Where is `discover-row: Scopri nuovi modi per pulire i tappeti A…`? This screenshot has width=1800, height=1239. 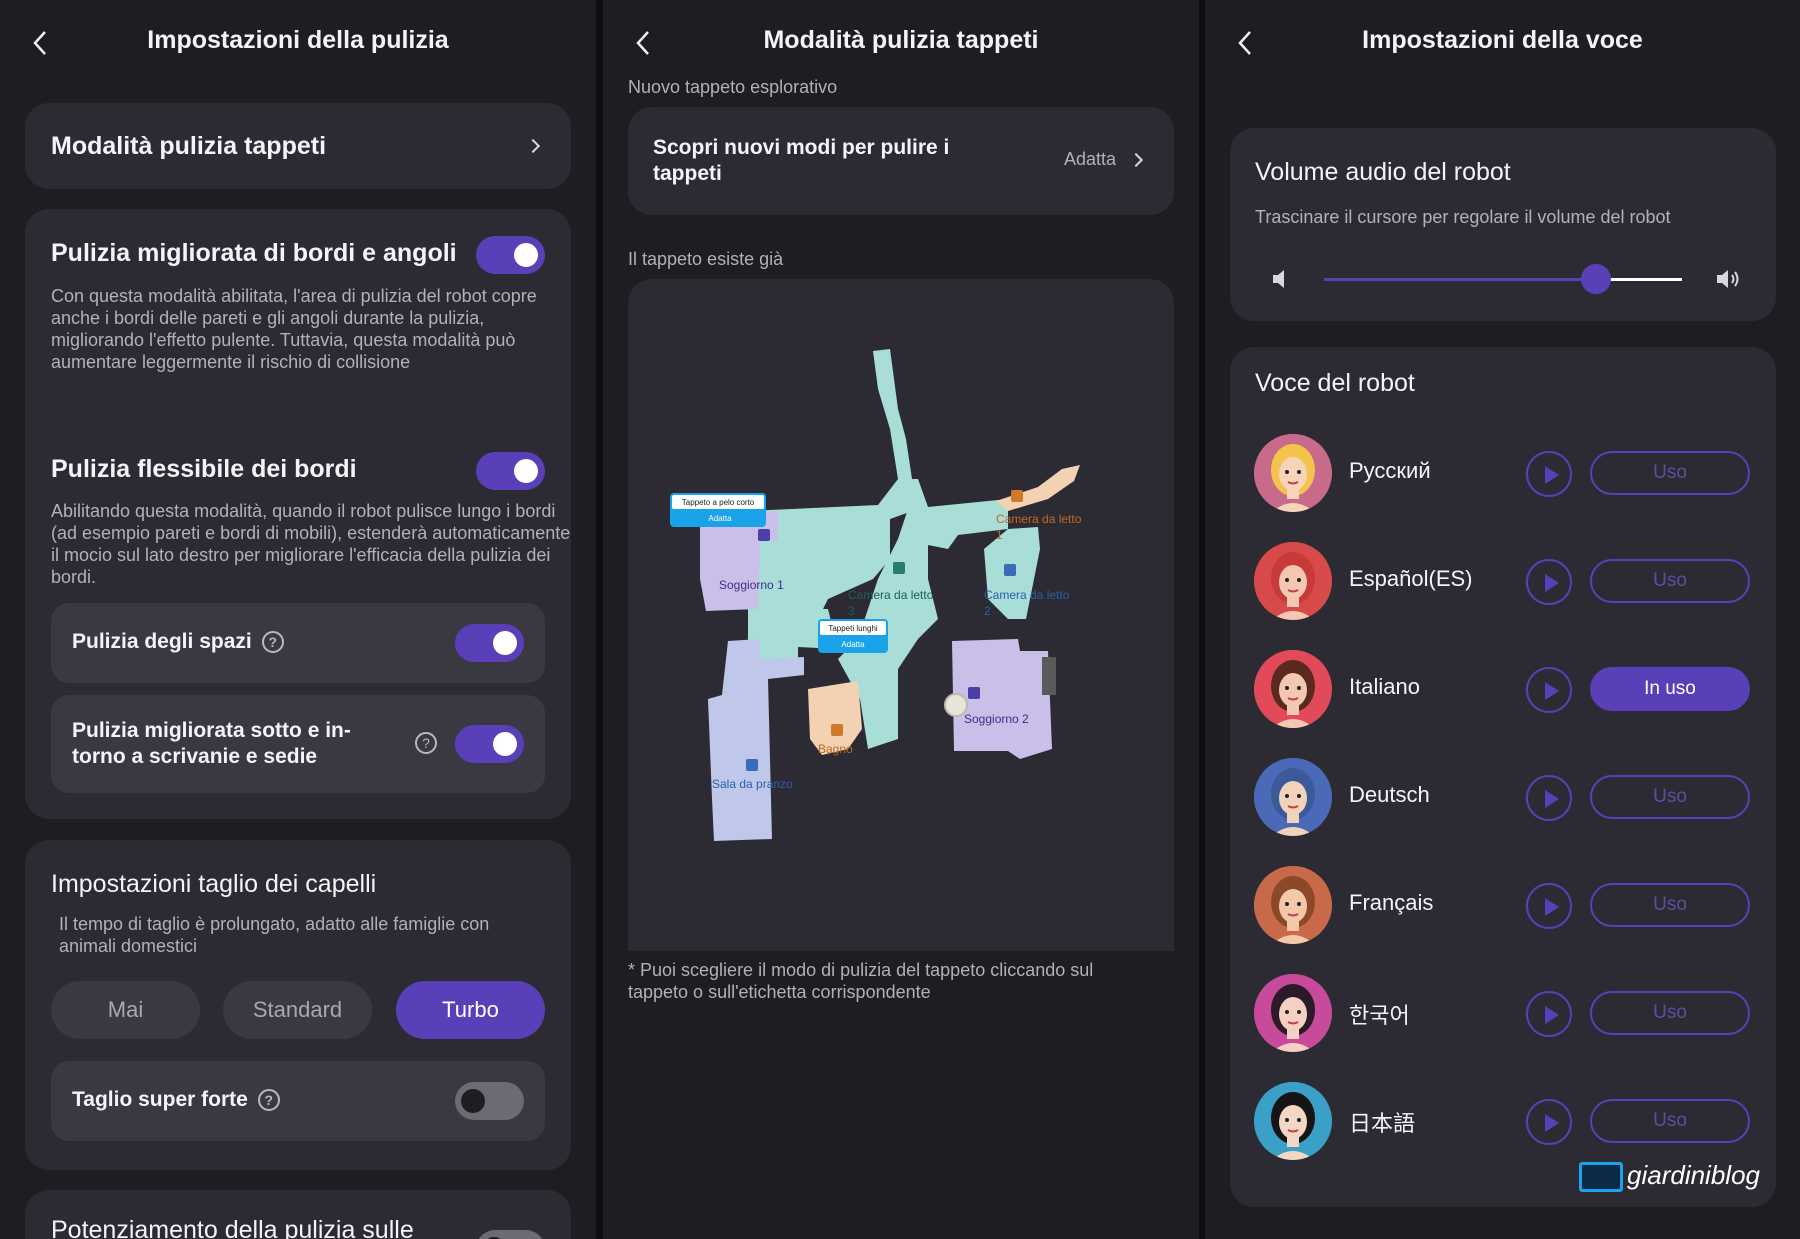 discover-row: Scopri nuovi modi per pulire i tappeti A… is located at coordinates (901, 161).